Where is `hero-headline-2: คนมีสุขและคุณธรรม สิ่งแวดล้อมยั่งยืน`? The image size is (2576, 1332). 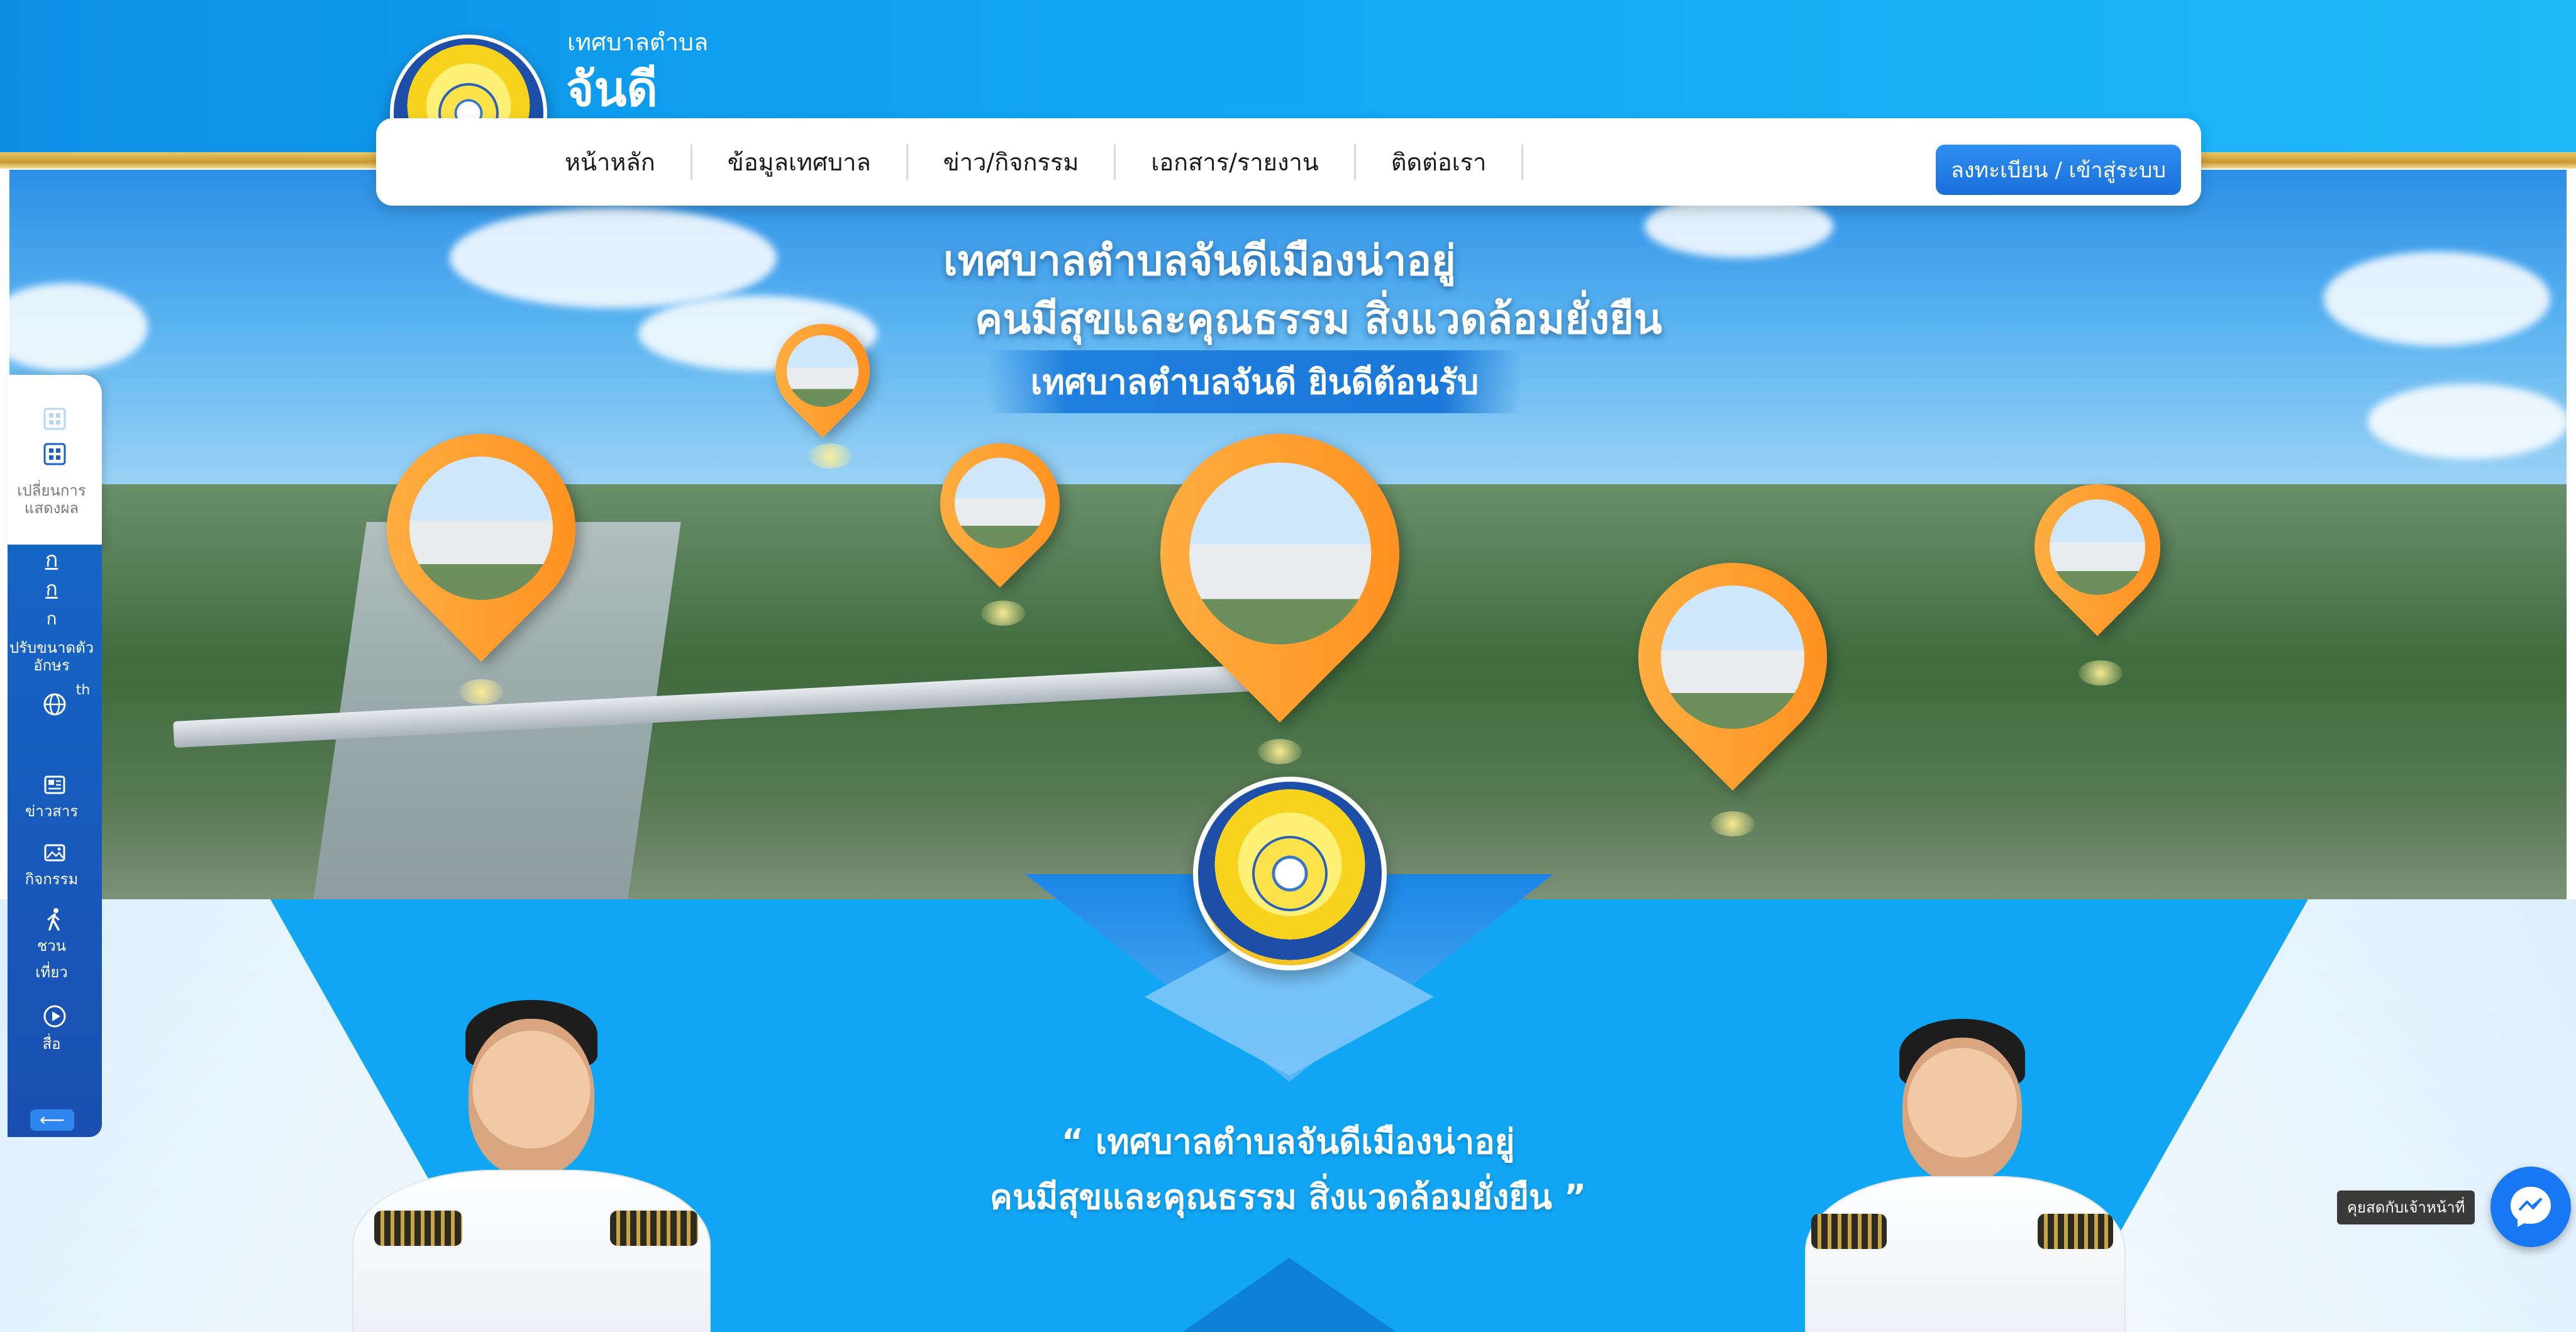
hero-headline-2: คนมีสุขและคุณธรรม สิ่งแวดล้อมยั่งยืน is located at coordinates (1318, 319).